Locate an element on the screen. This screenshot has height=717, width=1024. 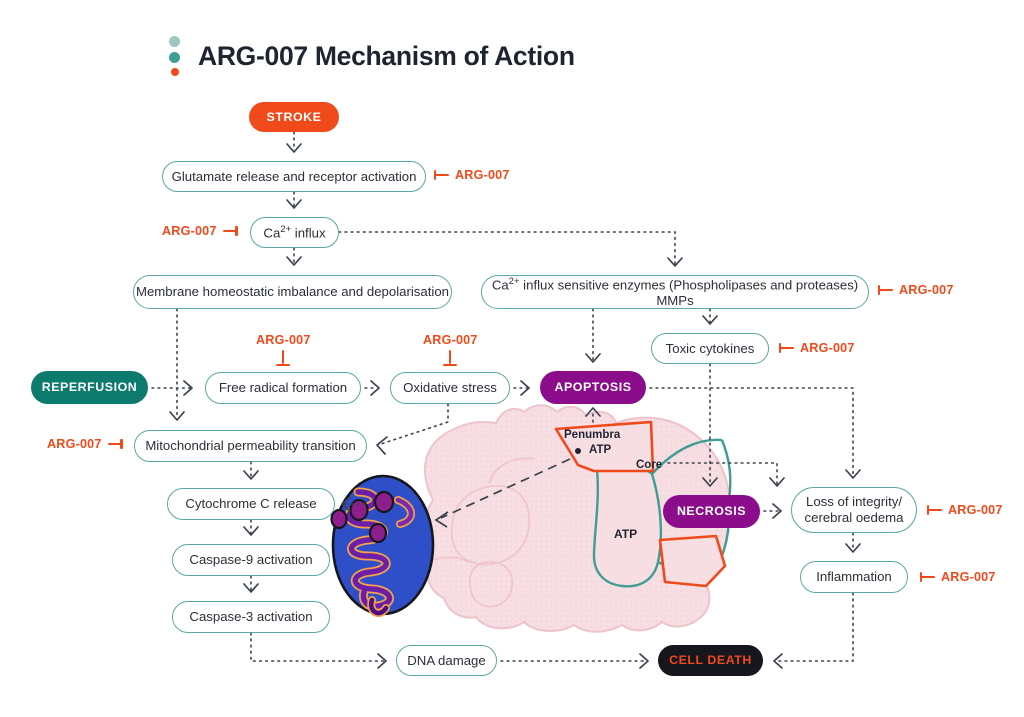
inhibitor-marker-arg-lossint: ARG-007 is located at coordinates (965, 510).